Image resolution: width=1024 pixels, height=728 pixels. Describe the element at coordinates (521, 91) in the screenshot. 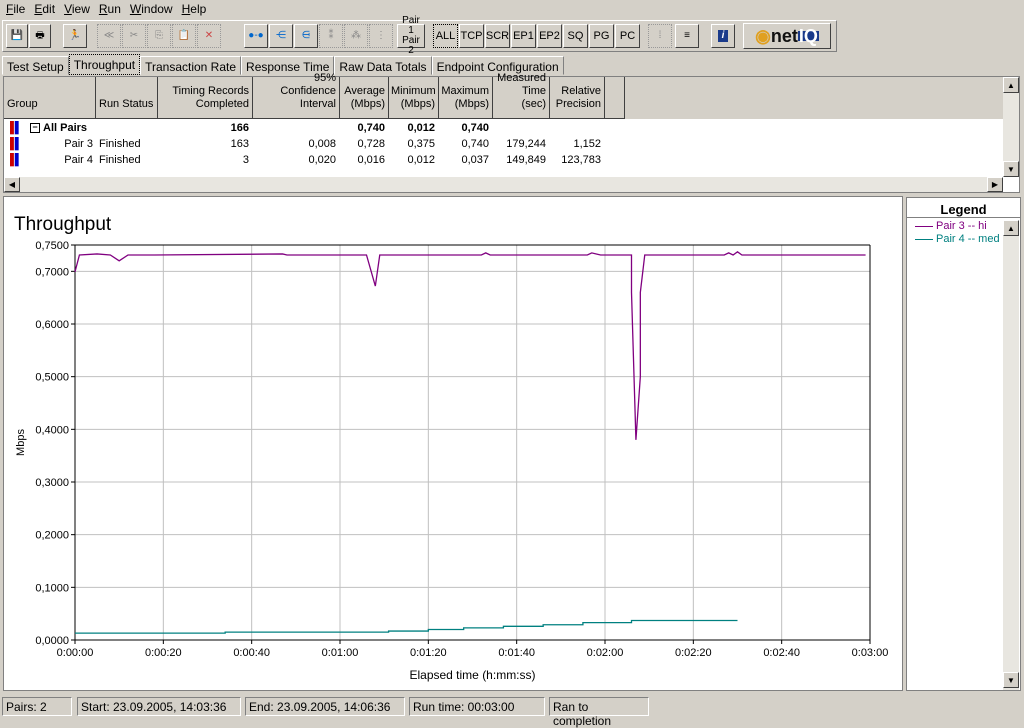

I see `column-header-label: Measured Time (sec)` at that location.